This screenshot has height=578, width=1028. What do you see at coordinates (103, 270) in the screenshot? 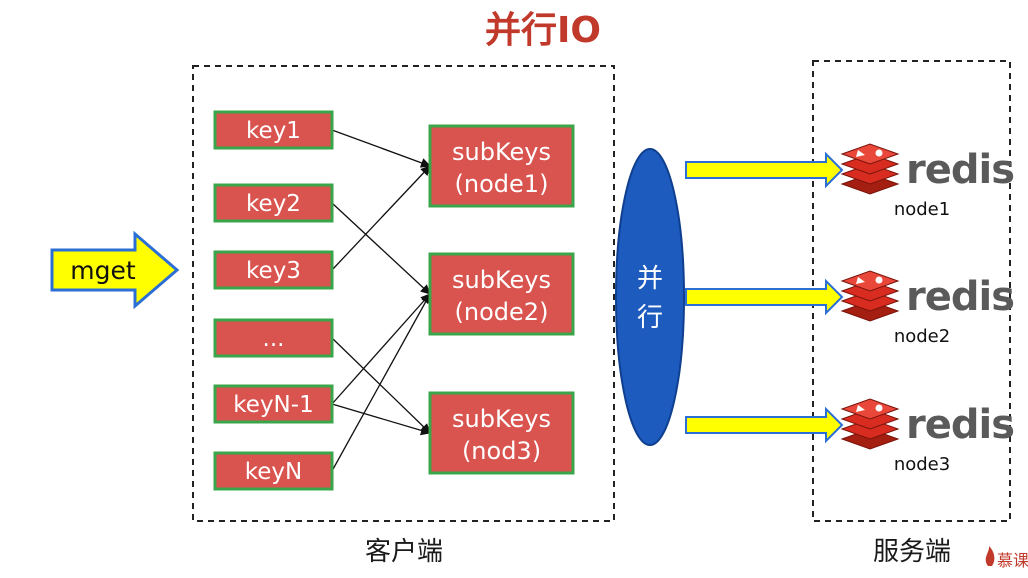
I see `mget-label: mget` at bounding box center [103, 270].